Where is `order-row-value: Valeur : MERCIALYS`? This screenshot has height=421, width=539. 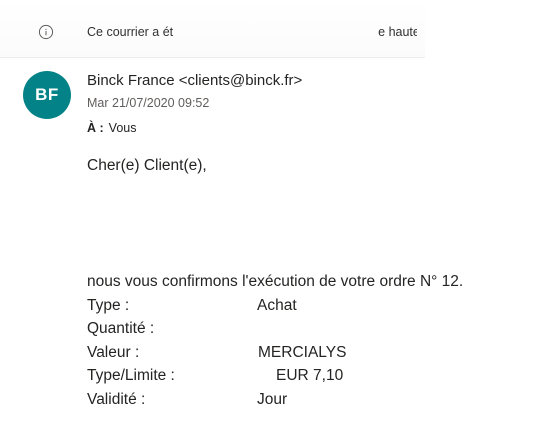 order-row-value: Valeur : MERCIALYS is located at coordinates (312, 353).